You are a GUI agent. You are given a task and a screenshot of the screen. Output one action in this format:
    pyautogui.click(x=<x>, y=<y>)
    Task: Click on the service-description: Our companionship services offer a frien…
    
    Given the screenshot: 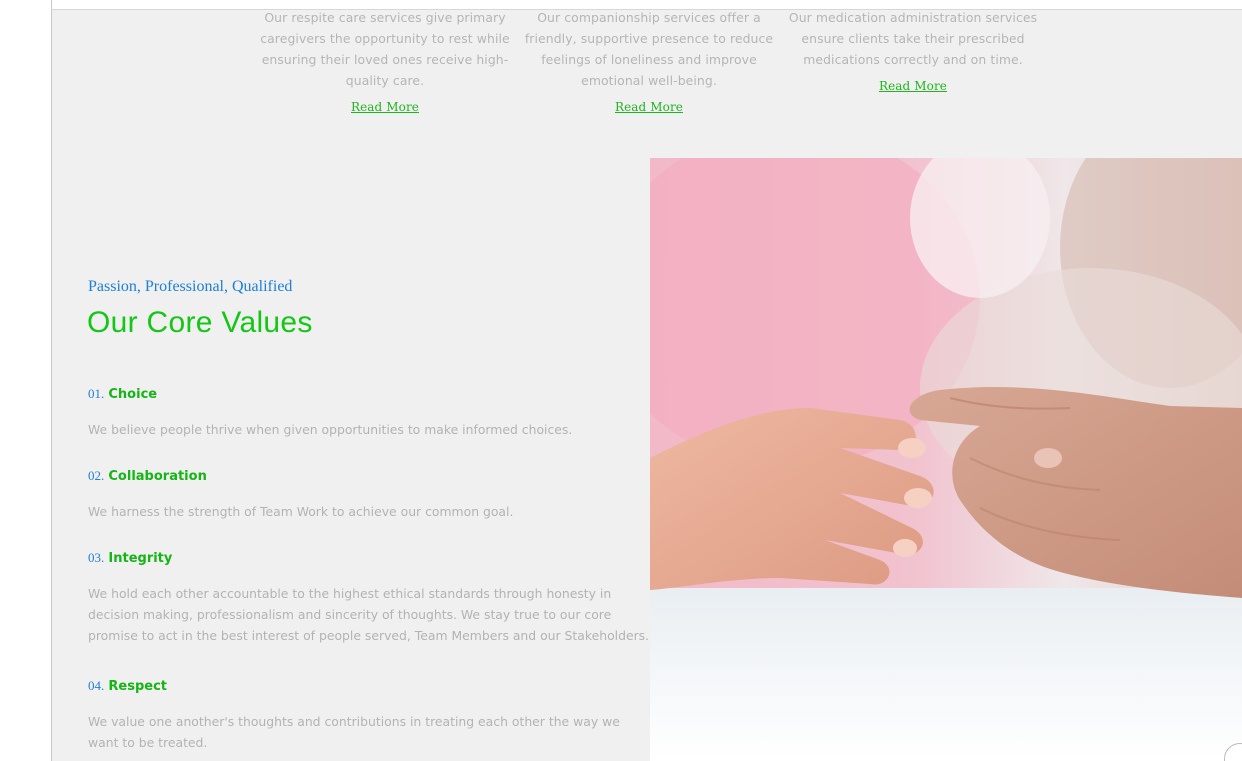 What is the action you would take?
    pyautogui.click(x=649, y=49)
    